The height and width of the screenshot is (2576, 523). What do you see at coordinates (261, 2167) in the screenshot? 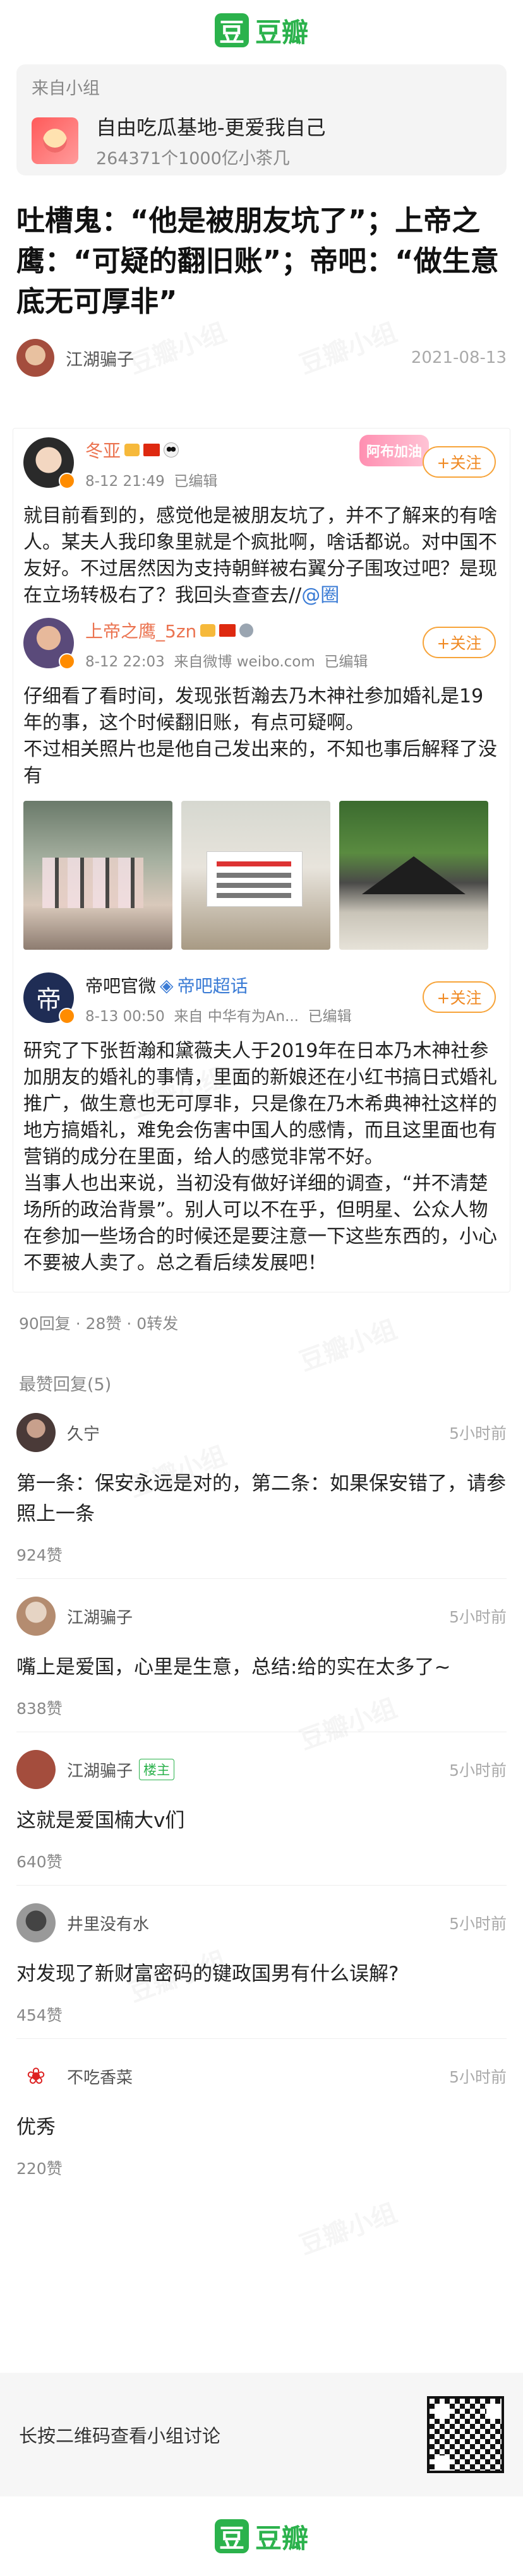
I see `comment-likes: 220赞` at bounding box center [261, 2167].